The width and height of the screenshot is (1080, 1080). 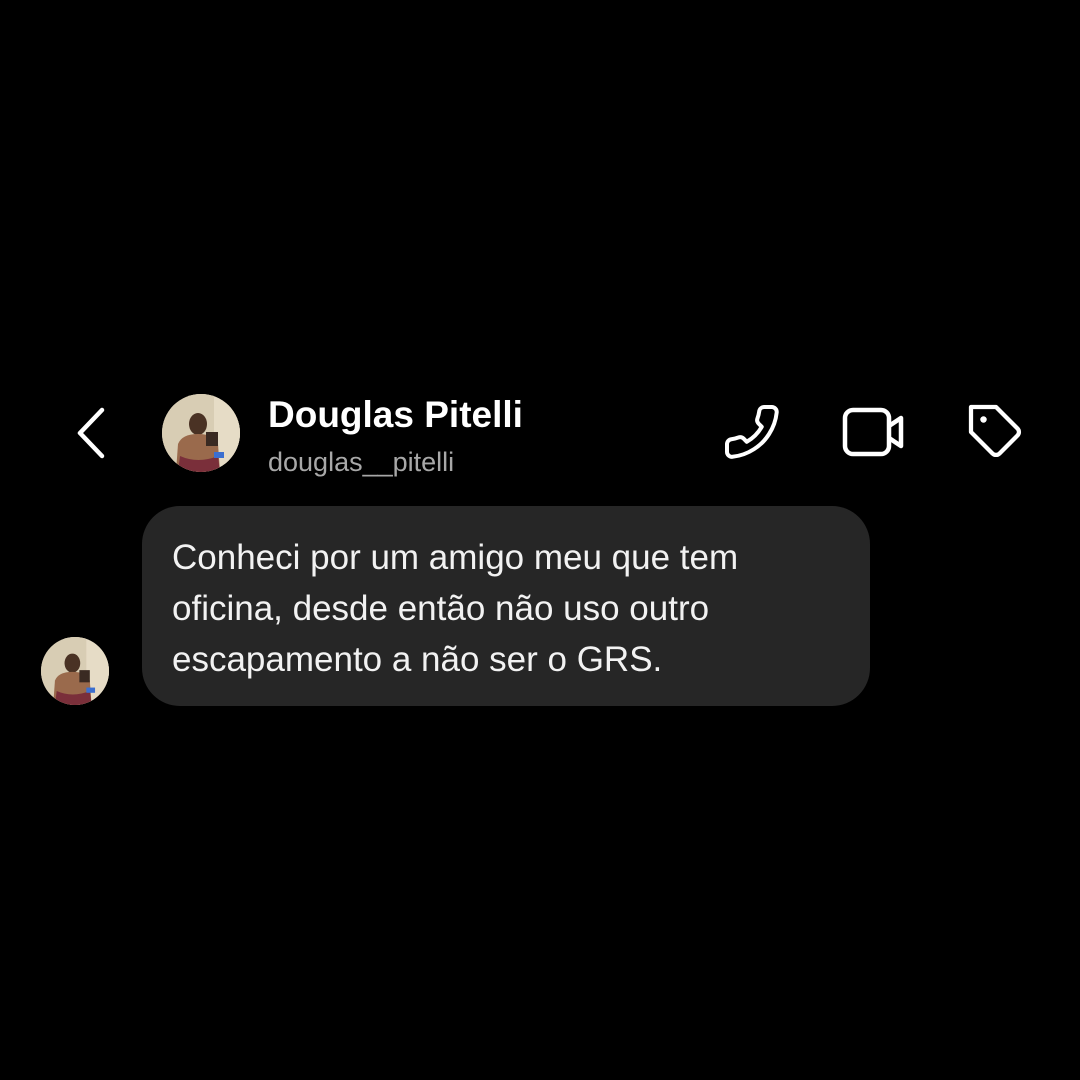 What do you see at coordinates (361, 462) in the screenshot?
I see `contact-username: douglas__pitelli` at bounding box center [361, 462].